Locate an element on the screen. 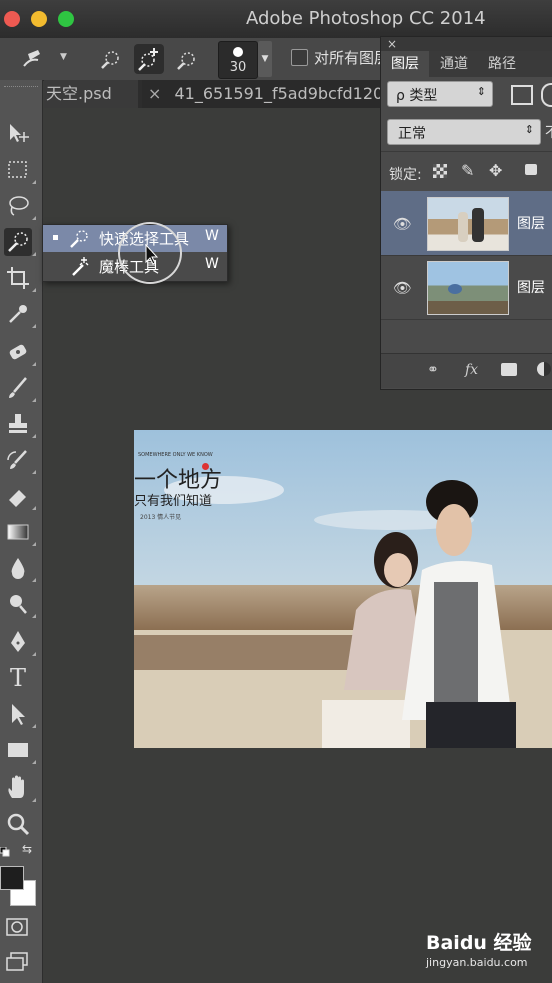  gradient-tool is located at coordinates (20, 532).